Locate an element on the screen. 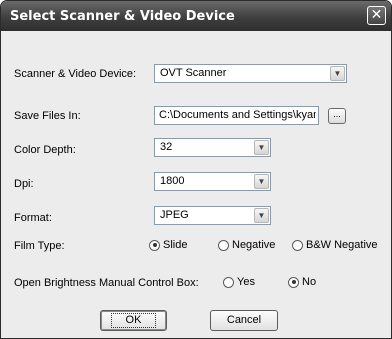 This screenshot has width=392, height=339. film-type-slide-label: Slide is located at coordinates (175, 245).